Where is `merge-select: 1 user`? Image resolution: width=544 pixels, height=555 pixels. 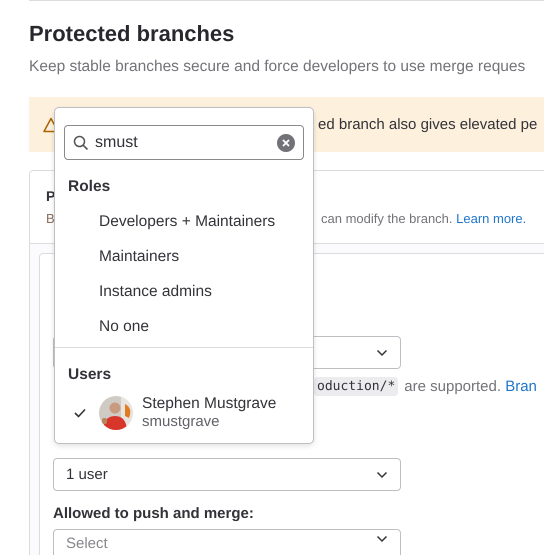 merge-select: 1 user is located at coordinates (227, 474).